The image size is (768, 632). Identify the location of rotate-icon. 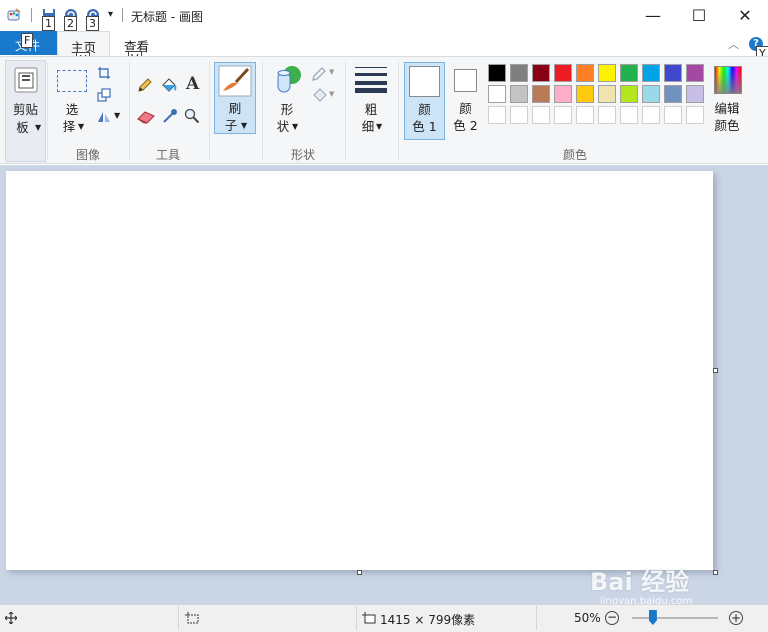
(104, 116).